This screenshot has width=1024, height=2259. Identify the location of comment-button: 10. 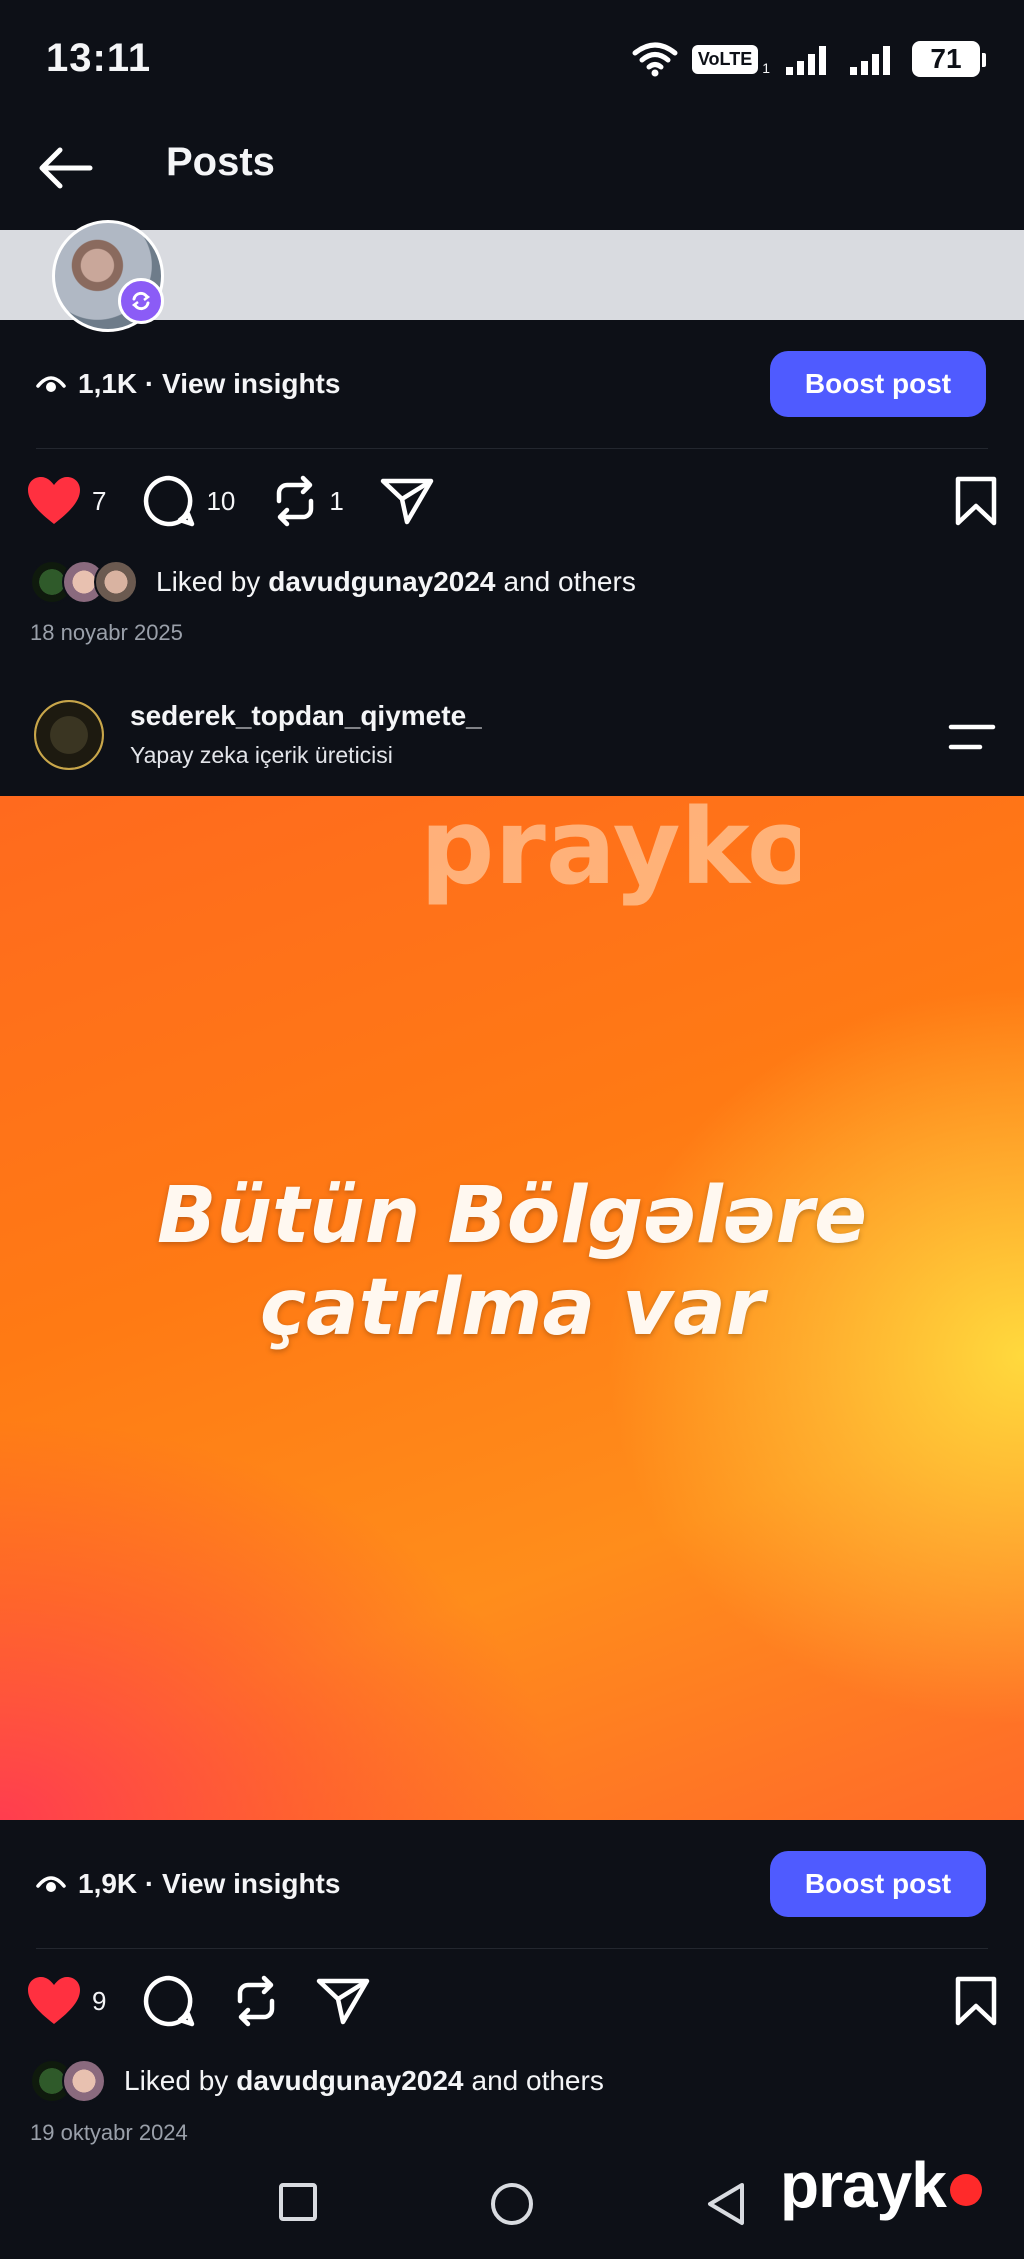
(188, 501).